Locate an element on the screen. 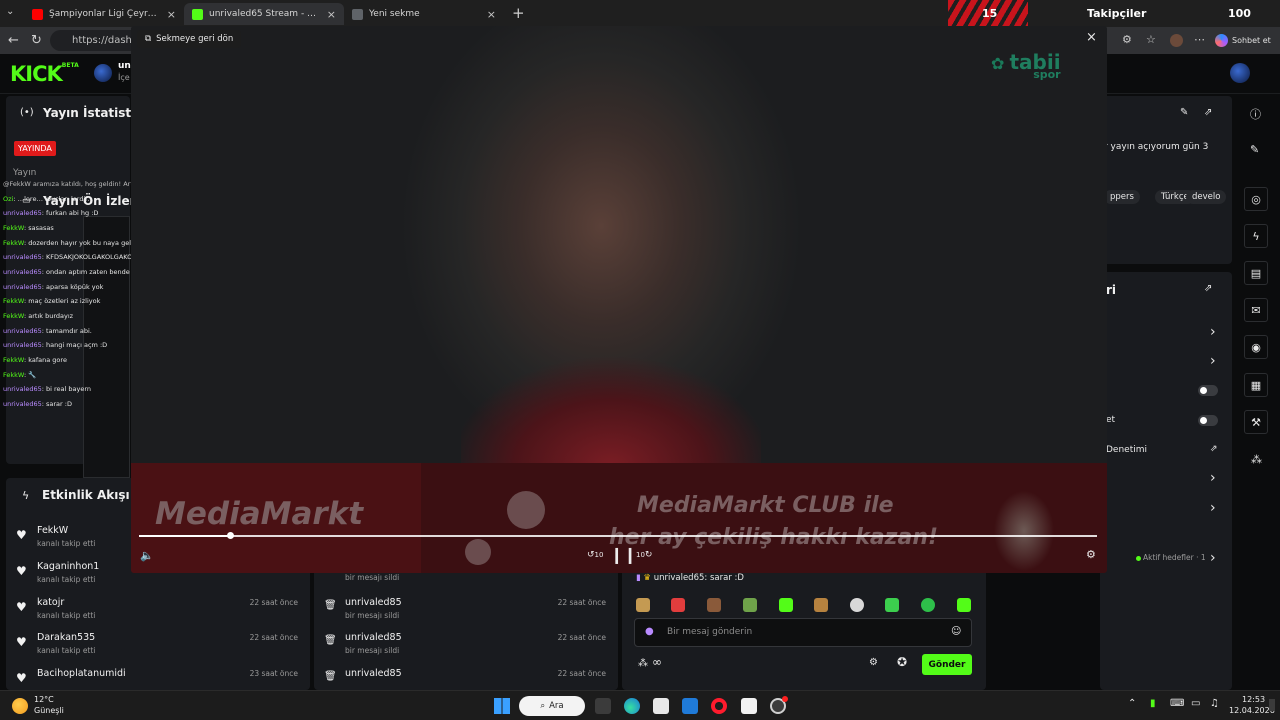 The height and width of the screenshot is (720, 1280). send-button: Gönder is located at coordinates (947, 664).